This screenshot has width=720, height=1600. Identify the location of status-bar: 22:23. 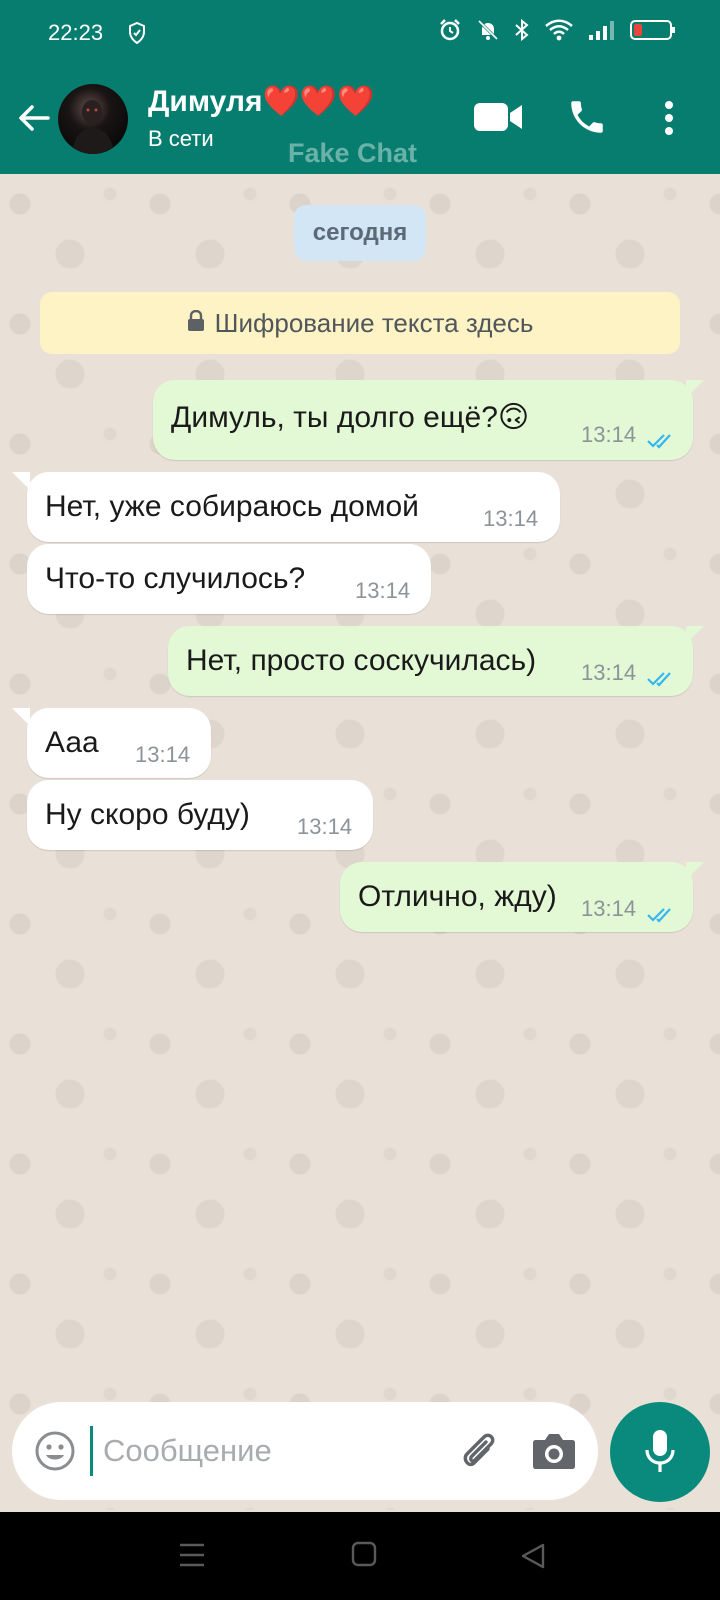
(360, 33).